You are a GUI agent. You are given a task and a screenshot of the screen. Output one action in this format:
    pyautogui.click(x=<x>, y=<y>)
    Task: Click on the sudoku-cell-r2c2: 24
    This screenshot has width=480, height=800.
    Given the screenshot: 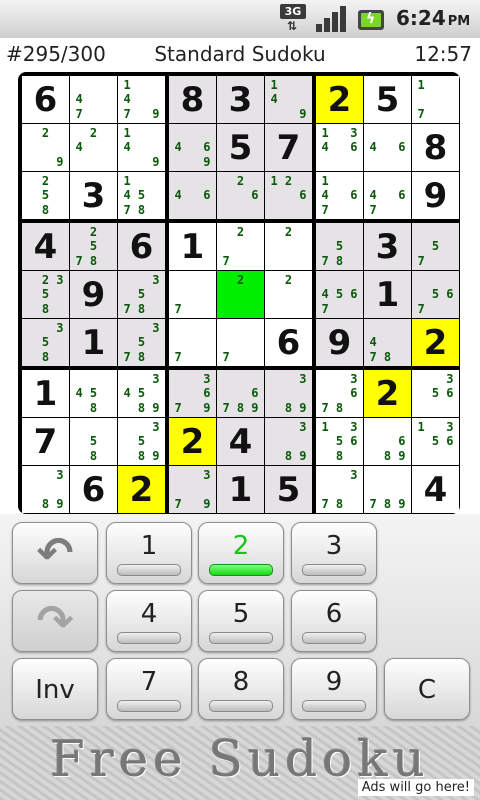 What is the action you would take?
    pyautogui.click(x=93, y=147)
    